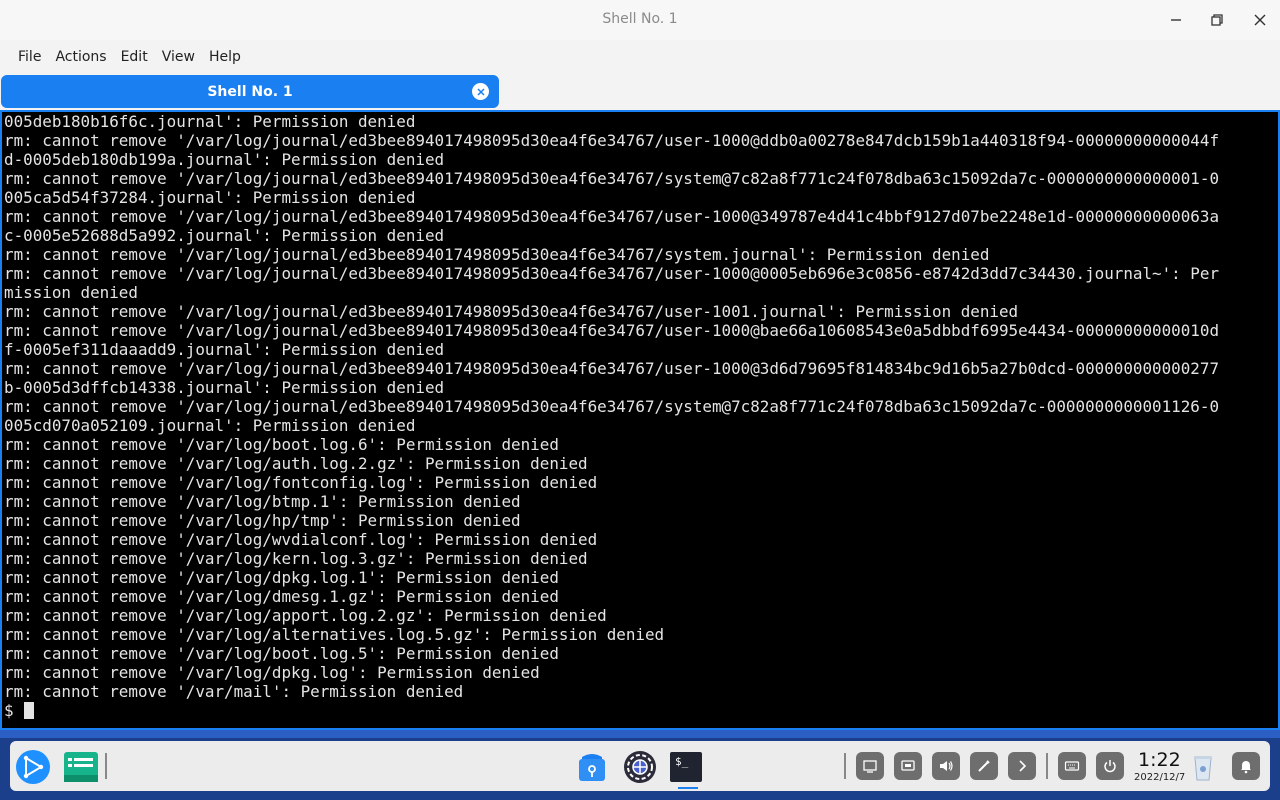  Describe the element at coordinates (1072, 766) in the screenshot. I see `keyboard-icon` at that location.